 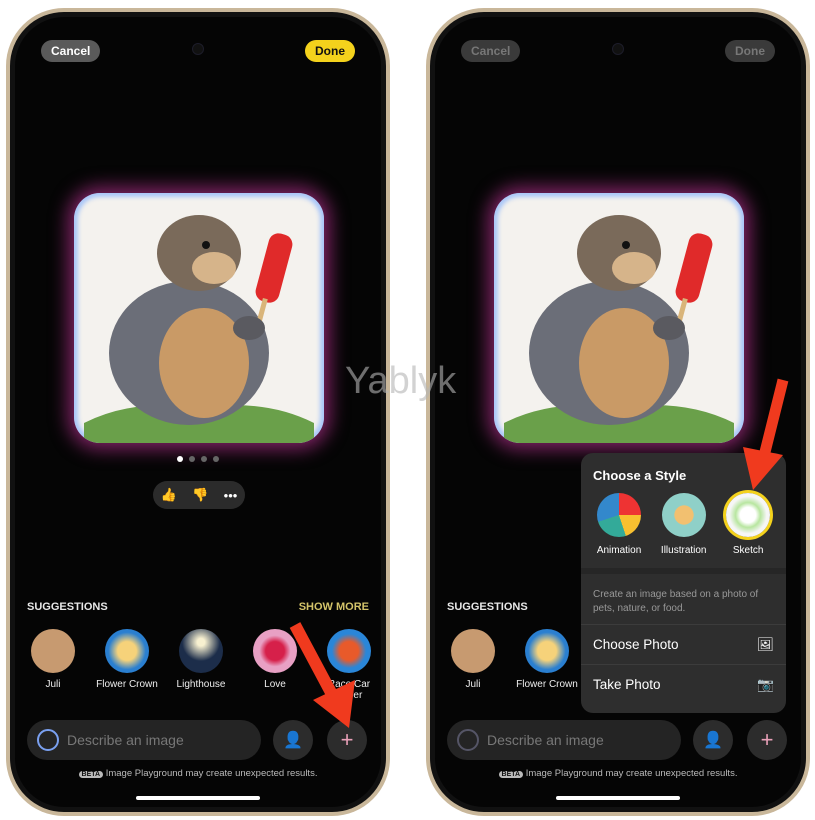 I want to click on style-label: Illustration, so click(x=683, y=550).